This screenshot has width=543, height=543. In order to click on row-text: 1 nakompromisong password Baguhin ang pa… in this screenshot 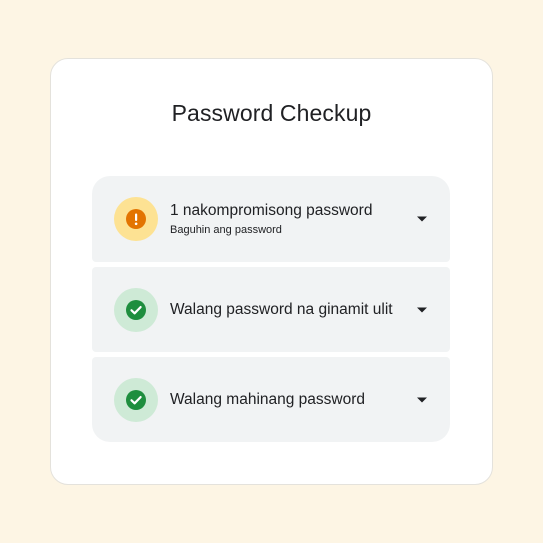, I will do `click(288, 219)`.